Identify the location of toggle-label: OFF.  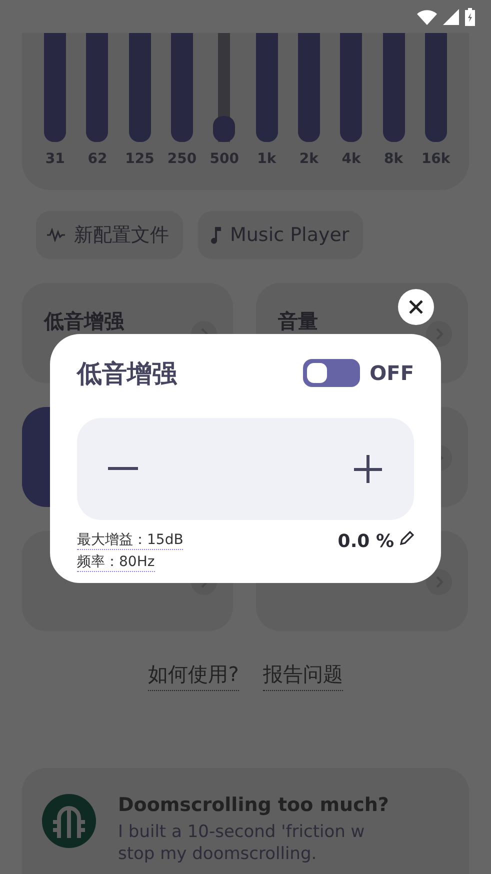
(392, 373).